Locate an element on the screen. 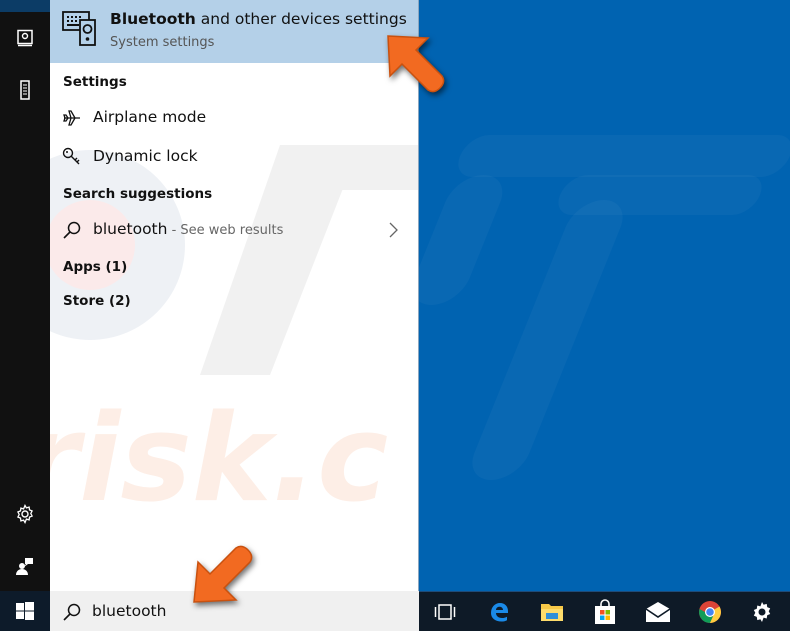  result-label: Dynamic lock is located at coordinates (145, 156).